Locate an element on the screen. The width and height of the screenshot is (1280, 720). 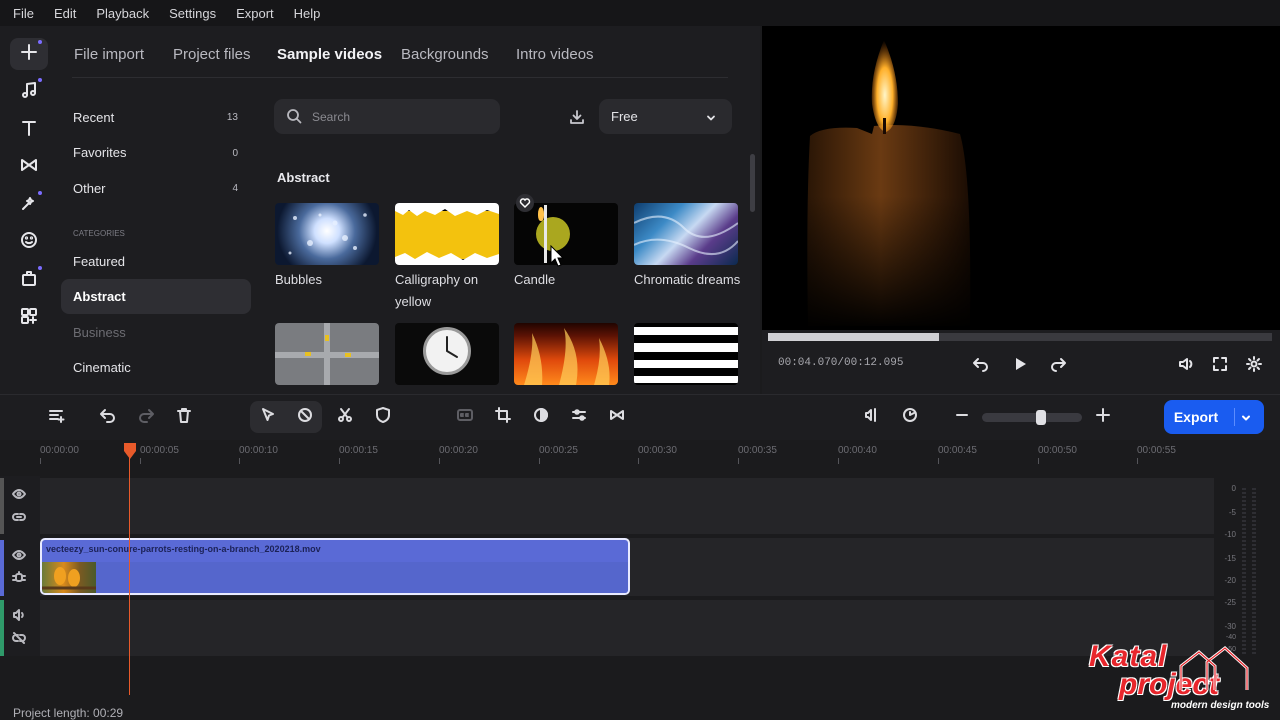
category-cinematic: Cinematic is located at coordinates (102, 367).